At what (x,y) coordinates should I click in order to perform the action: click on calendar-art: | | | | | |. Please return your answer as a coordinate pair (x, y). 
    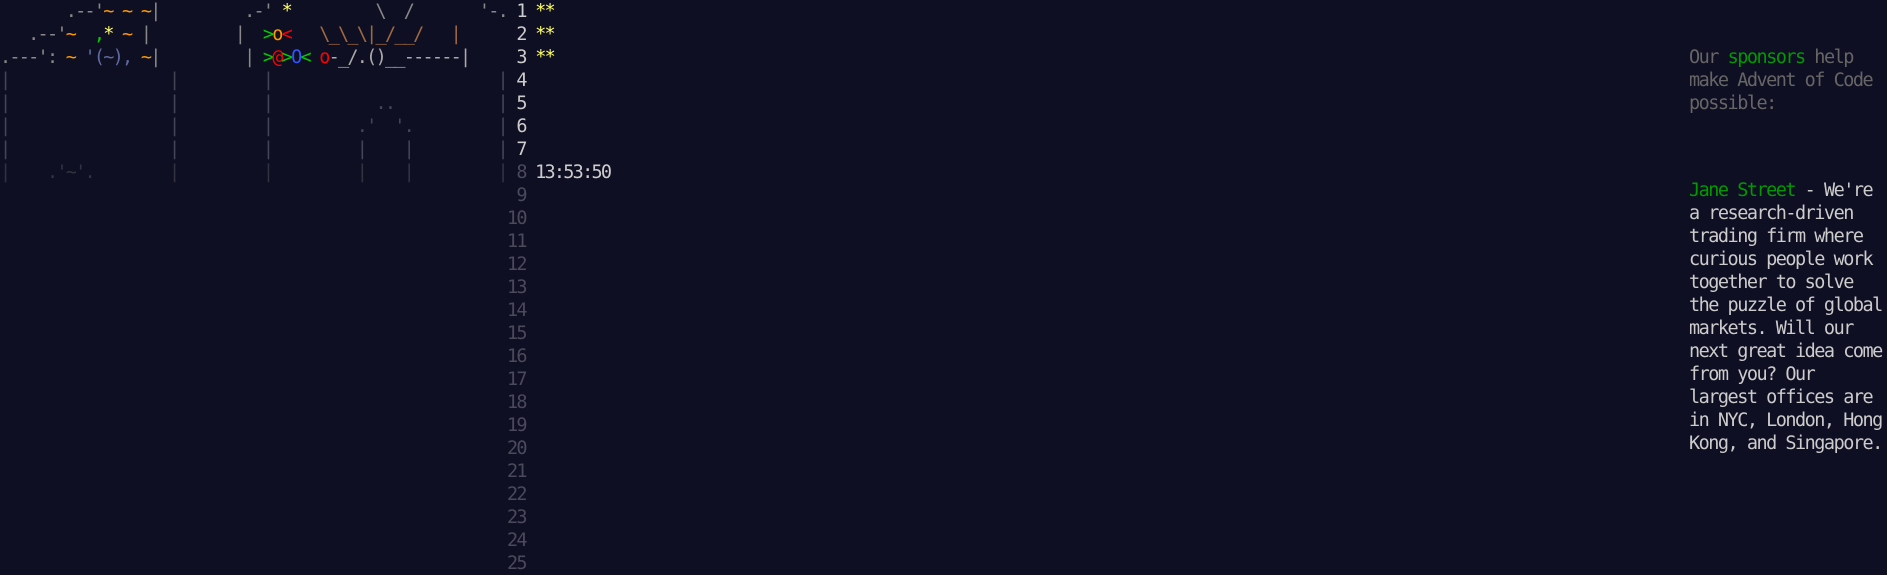
    Looking at the image, I should click on (254, 149).